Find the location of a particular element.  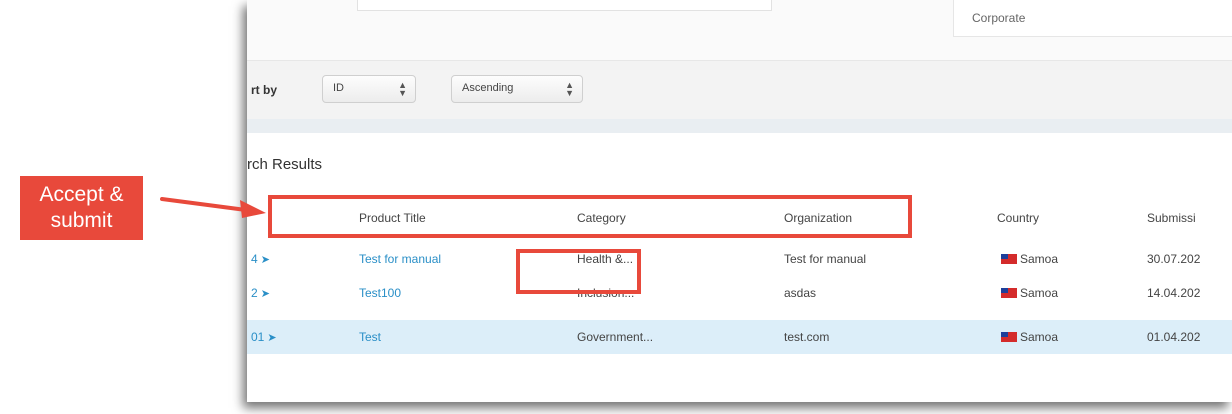

callout-line-1: Accept & is located at coordinates (81, 194).